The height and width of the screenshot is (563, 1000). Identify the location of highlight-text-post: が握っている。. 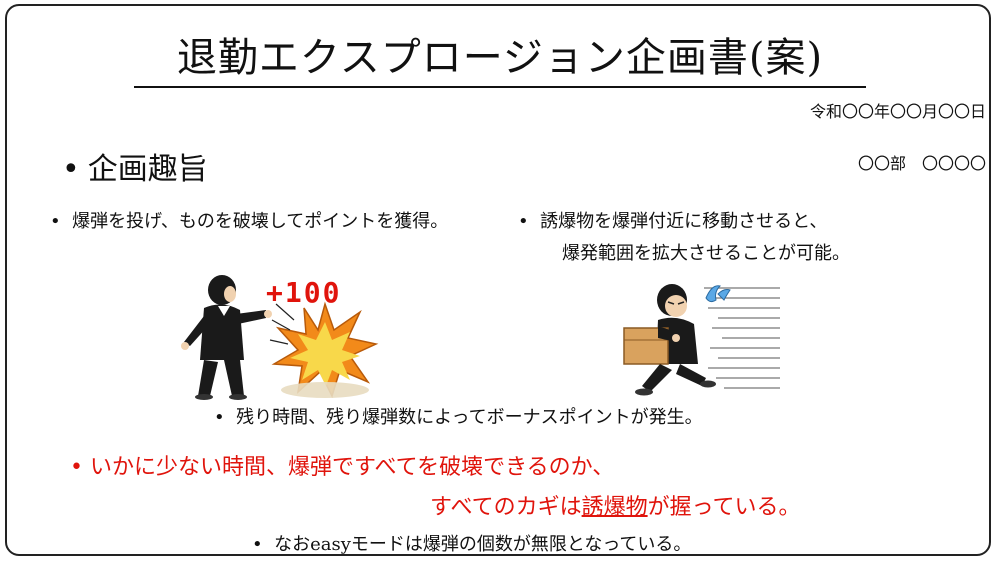
(724, 507).